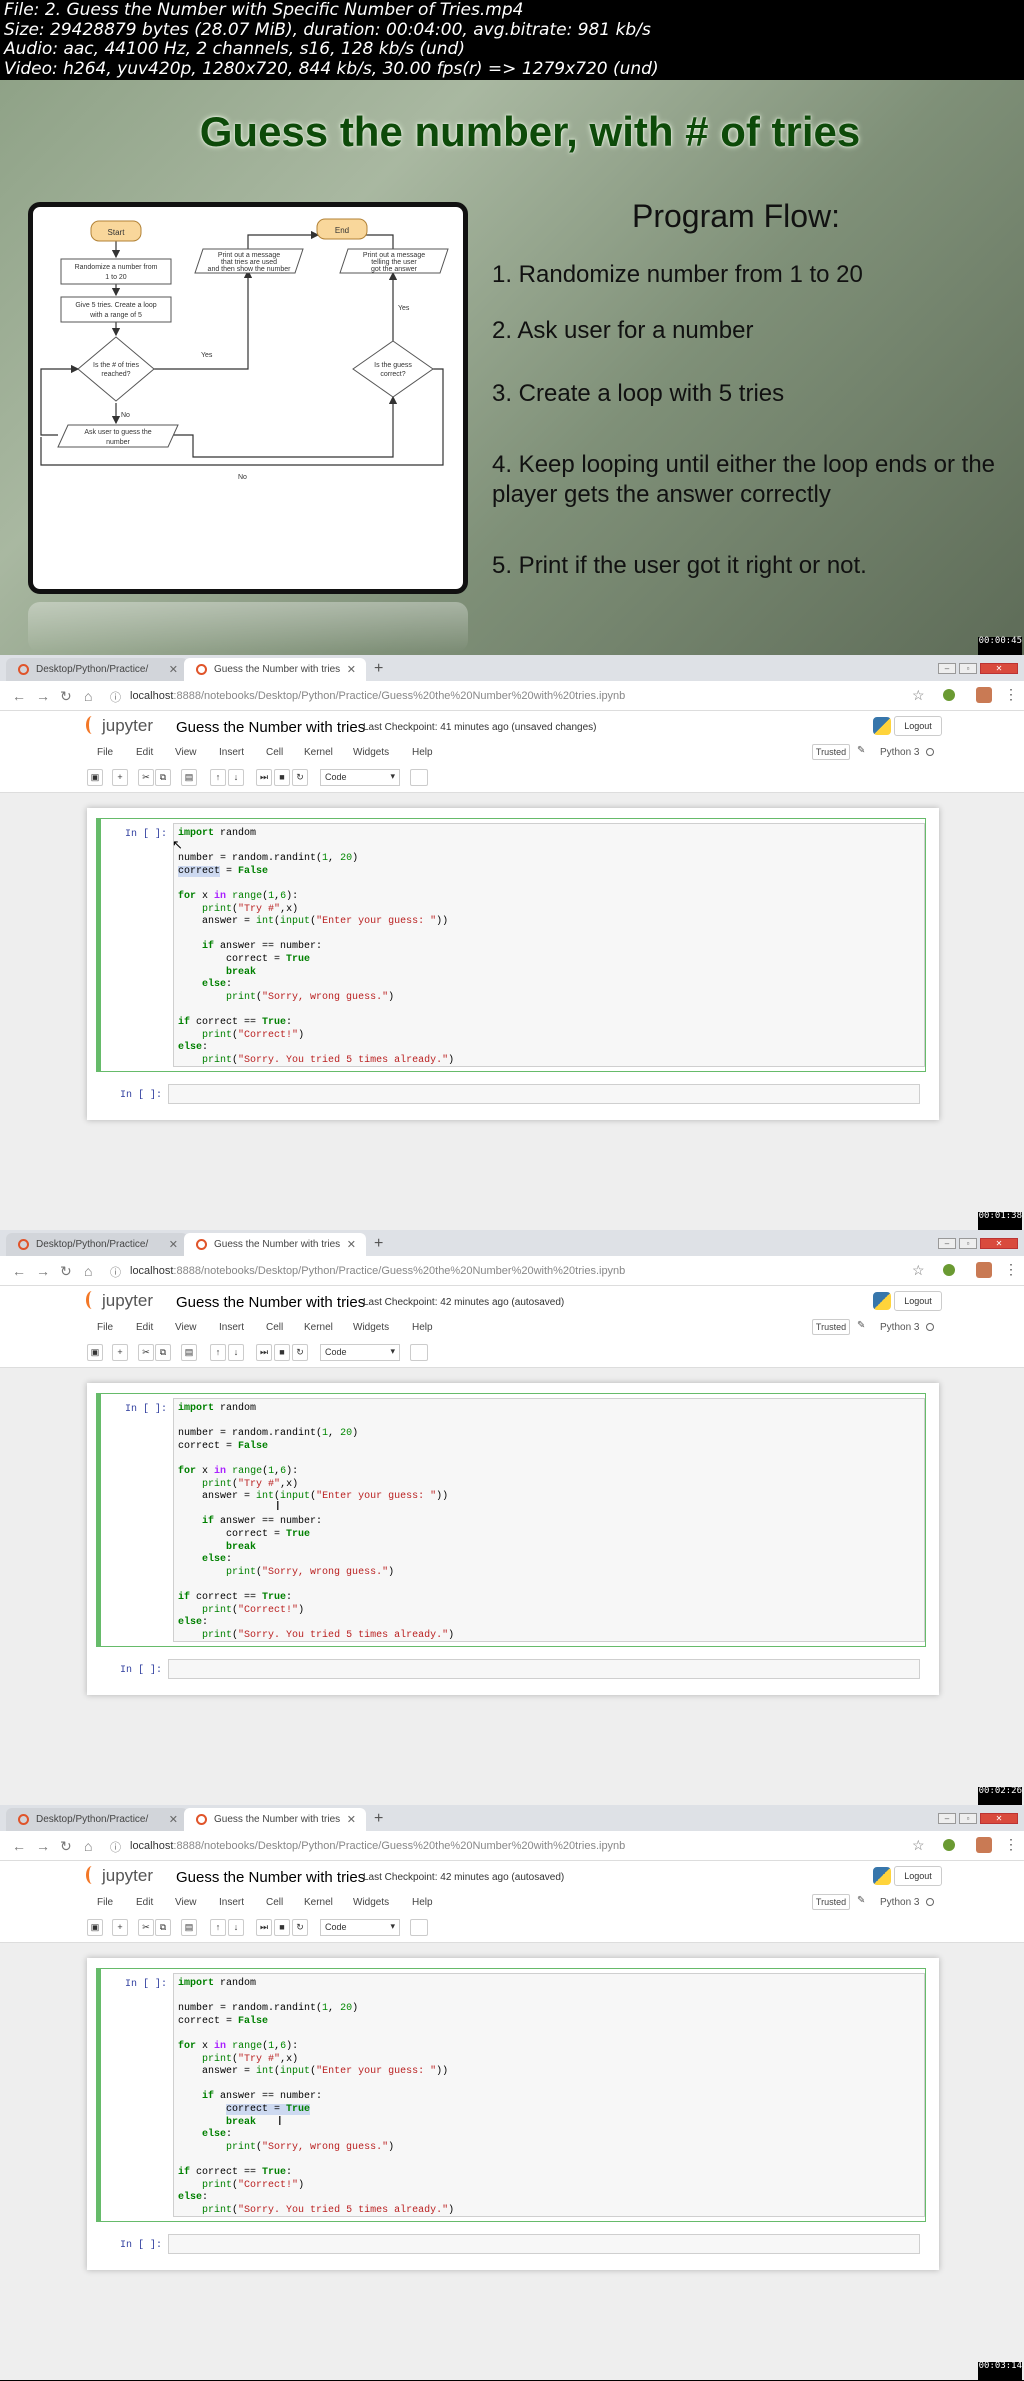 This screenshot has width=1024, height=2381. I want to click on cell-type-select: Code, so click(360, 777).